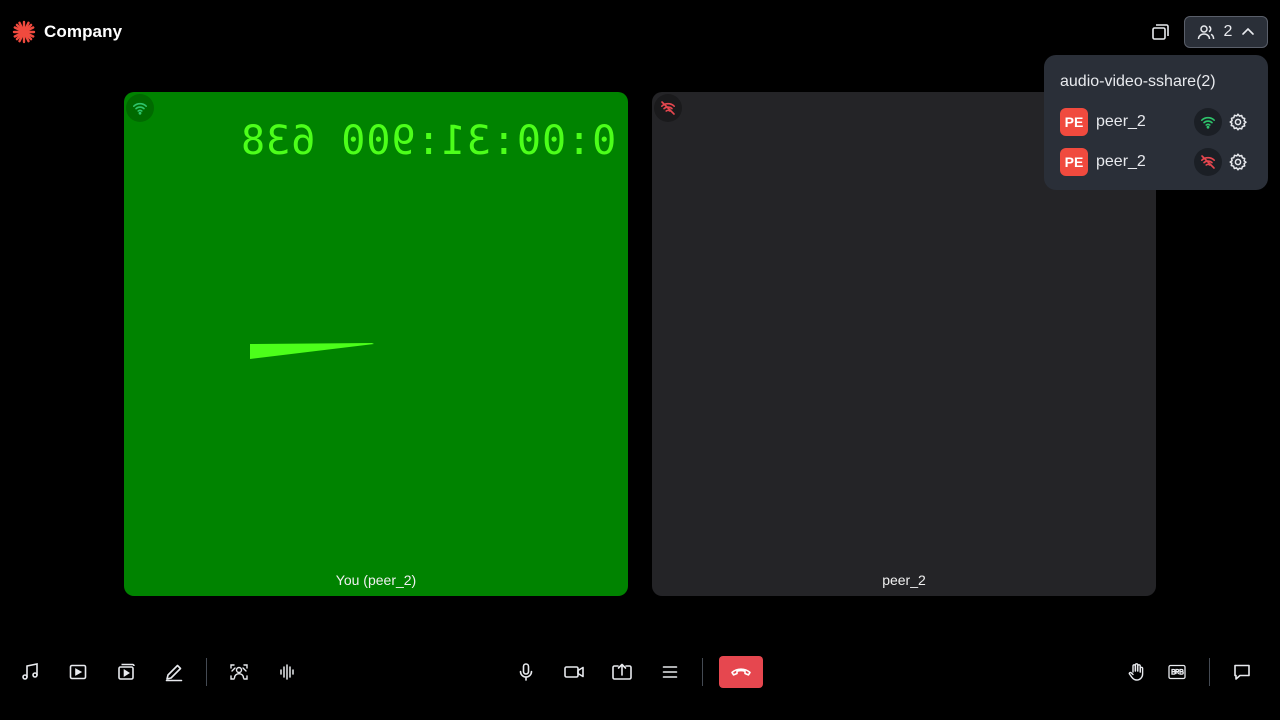 Image resolution: width=1280 pixels, height=720 pixels. I want to click on camera-button, so click(574, 672).